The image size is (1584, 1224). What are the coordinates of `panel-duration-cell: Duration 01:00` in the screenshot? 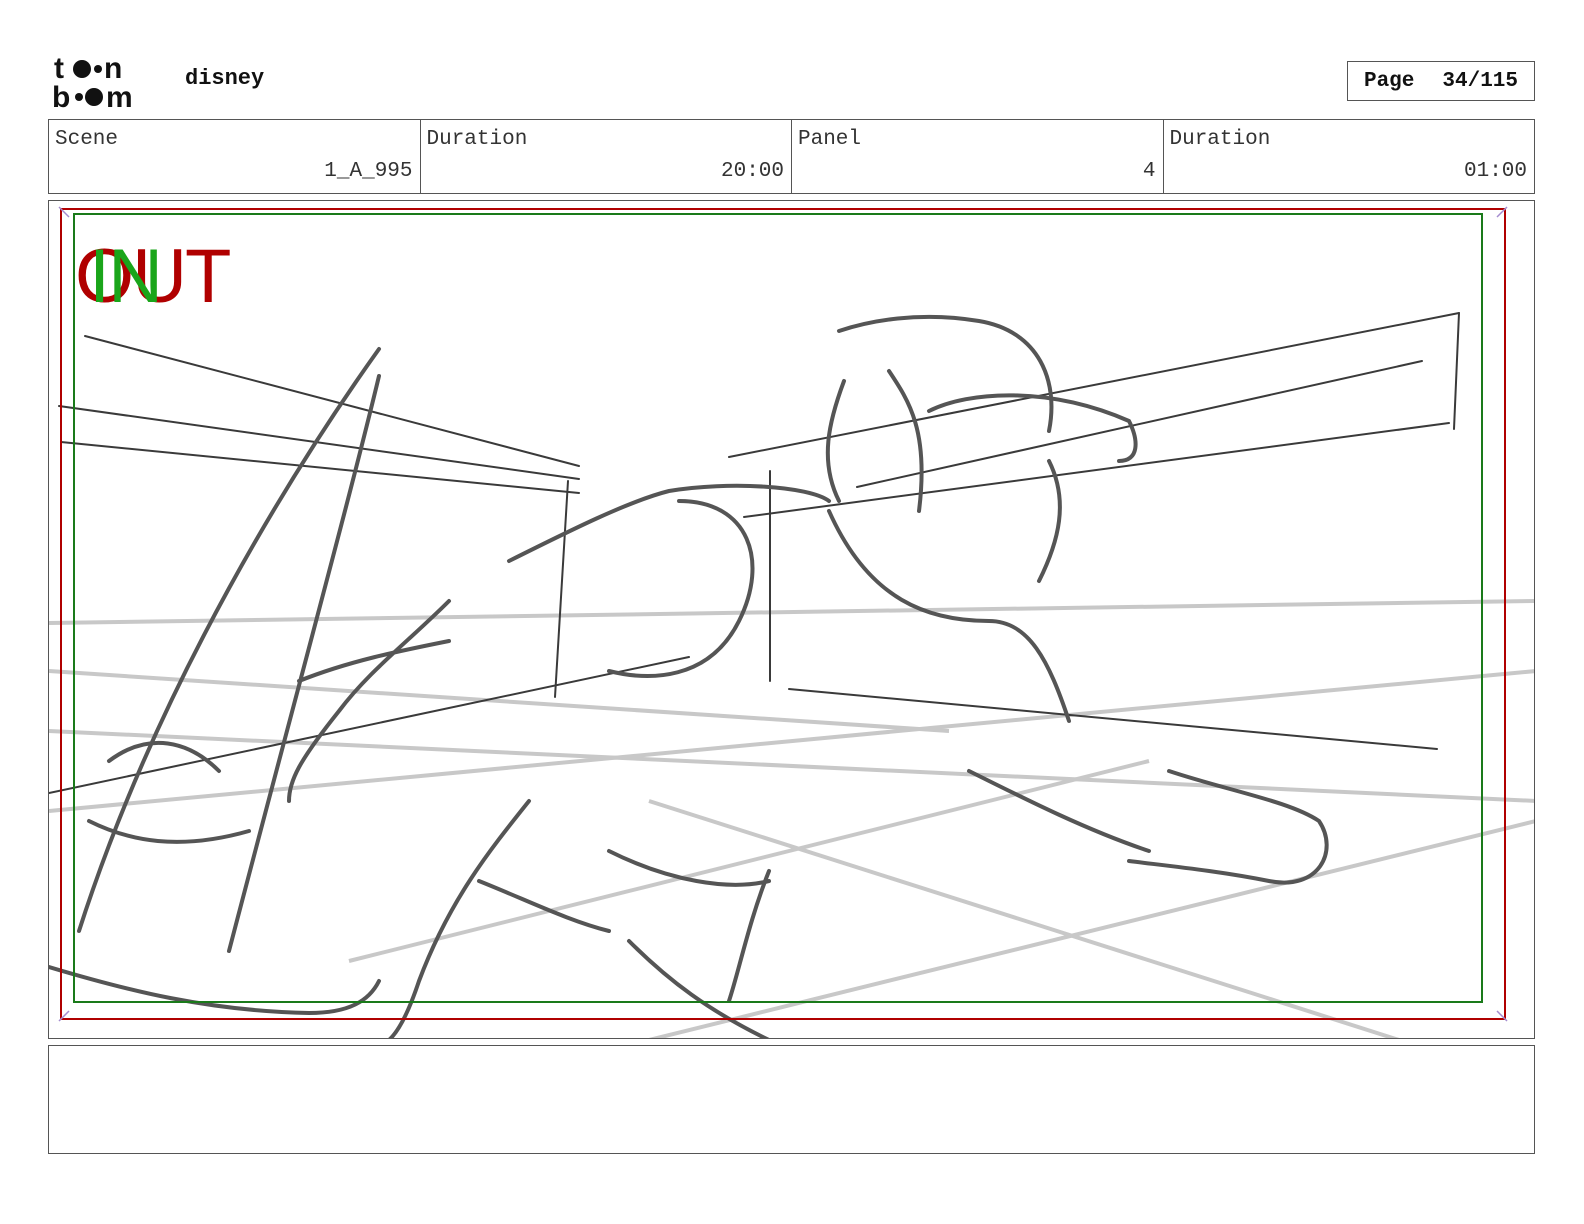 It's located at (1349, 156).